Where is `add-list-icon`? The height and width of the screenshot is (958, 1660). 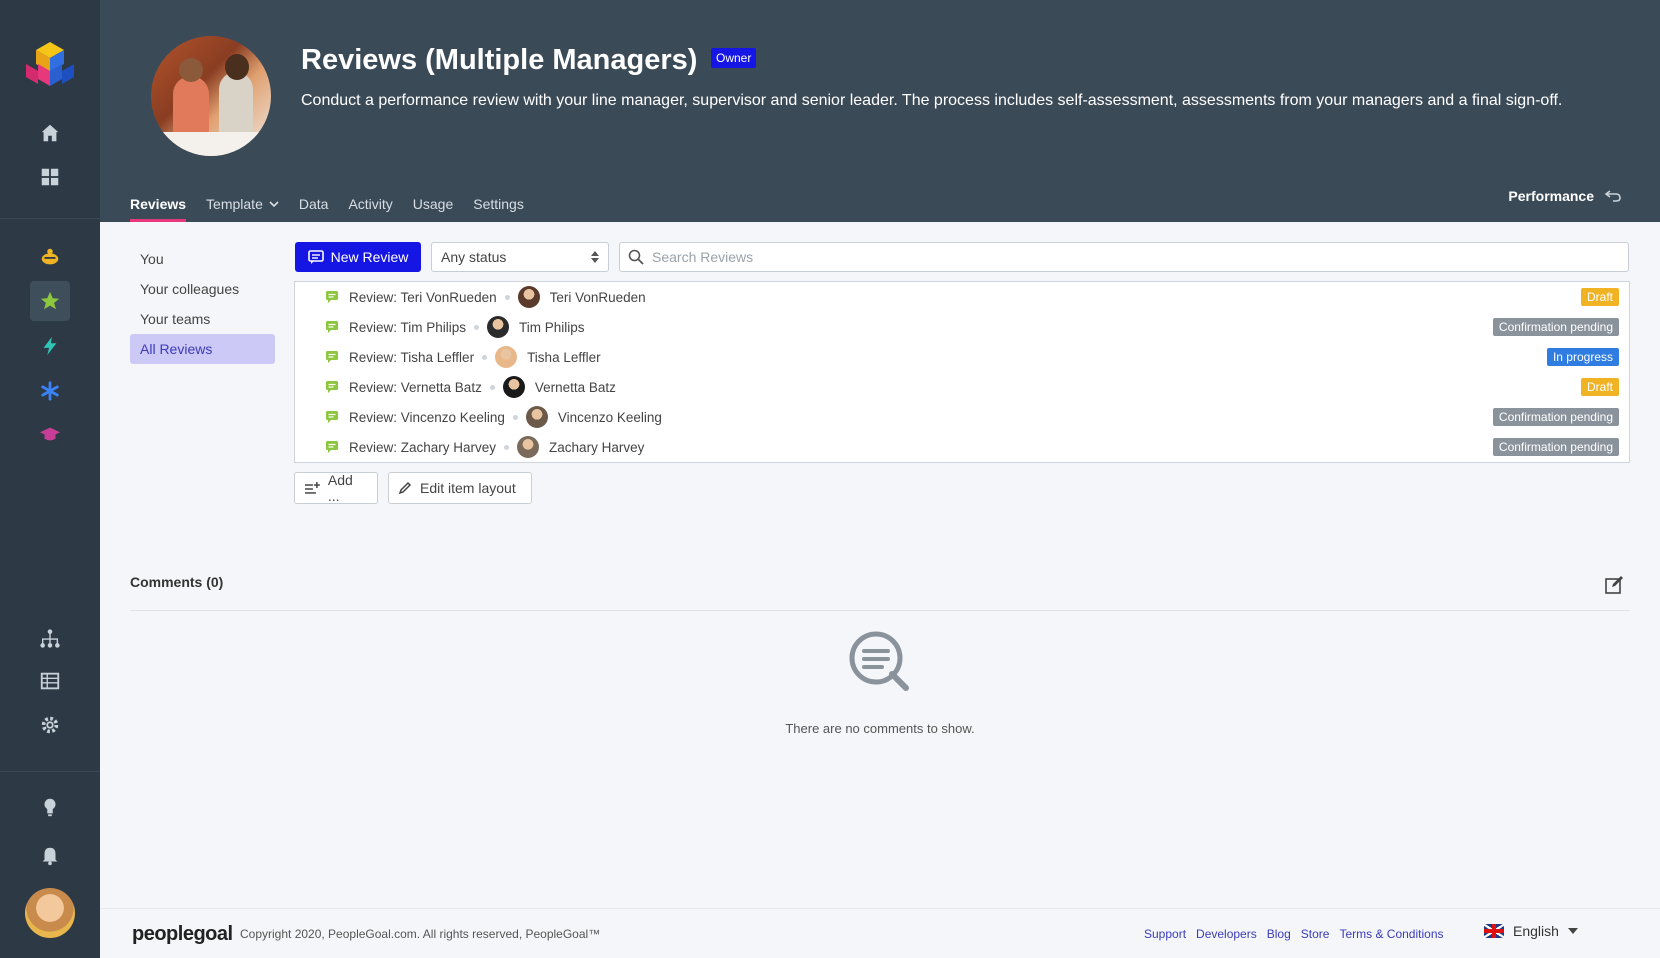 add-list-icon is located at coordinates (312, 488).